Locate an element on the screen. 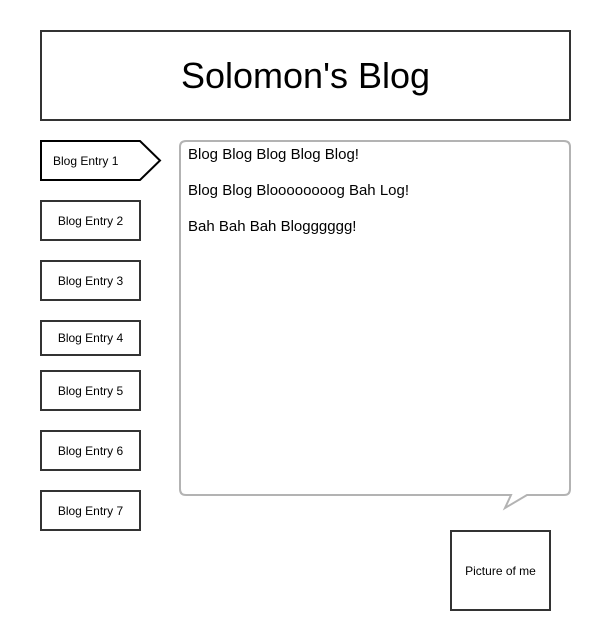 This screenshot has width=598, height=630. sidebar-item-label: Blog Entry 2 is located at coordinates (90, 220).